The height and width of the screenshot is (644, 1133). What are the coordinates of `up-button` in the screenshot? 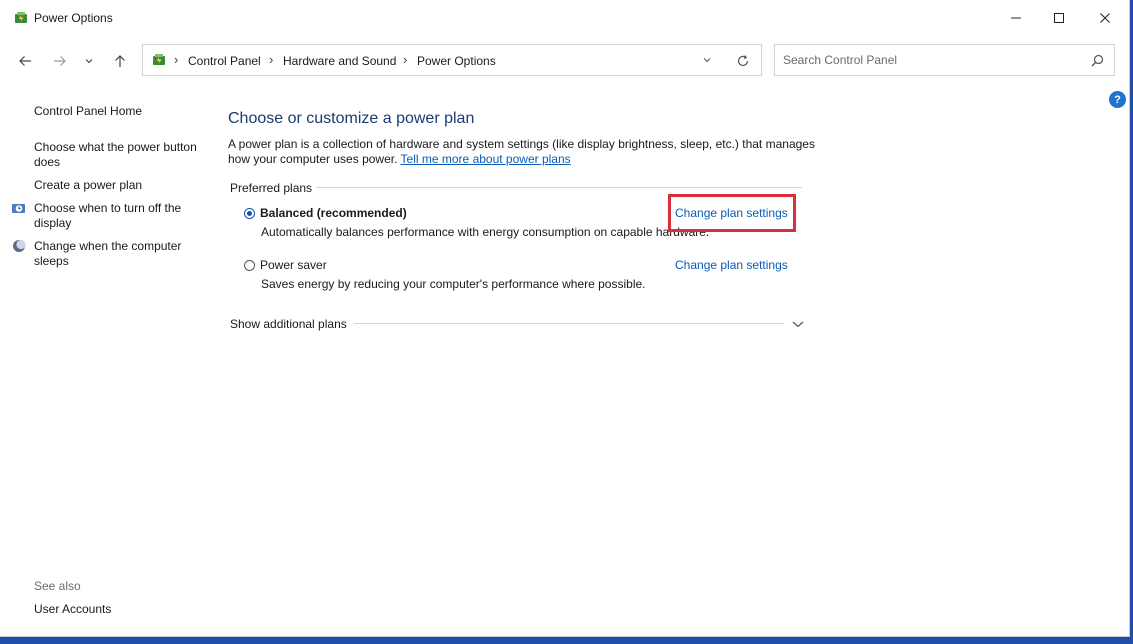 It's located at (120, 61).